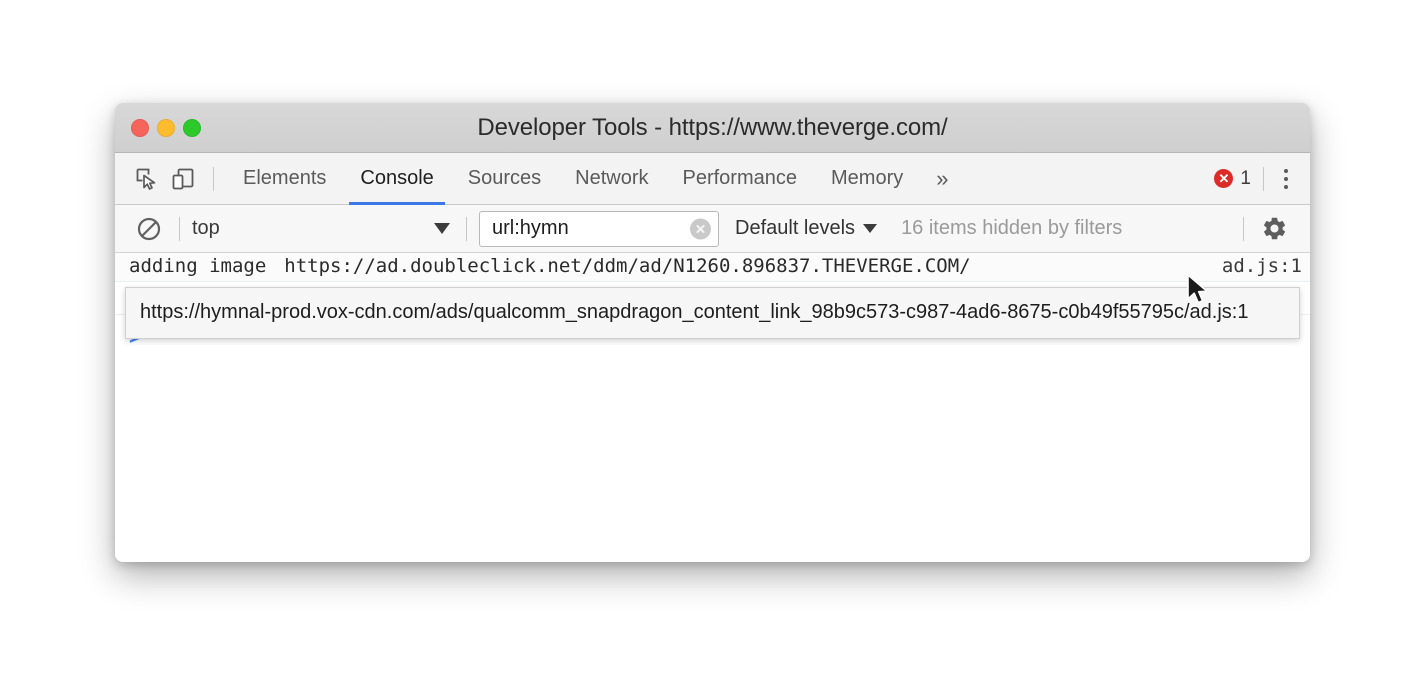 Image resolution: width=1428 pixels, height=694 pixels. I want to click on filter-input, so click(589, 228).